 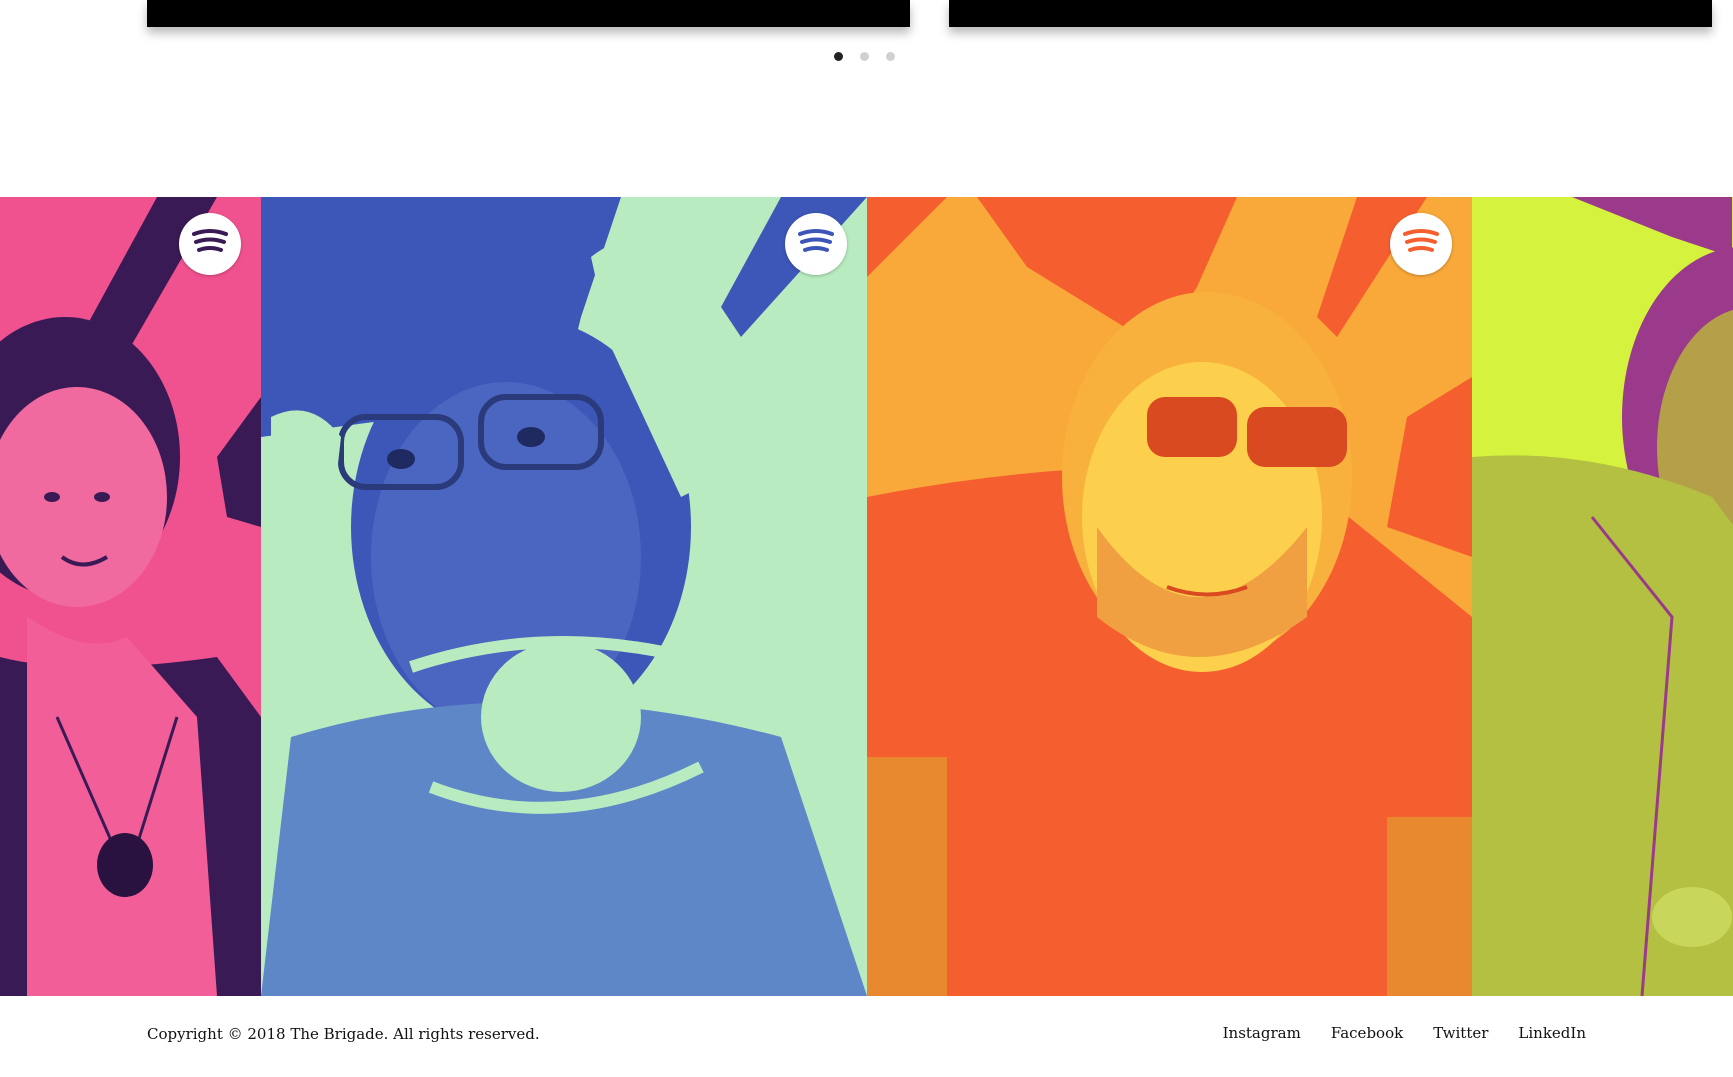 What do you see at coordinates (1262, 1033) in the screenshot?
I see `footer-link-instagram: Instagram` at bounding box center [1262, 1033].